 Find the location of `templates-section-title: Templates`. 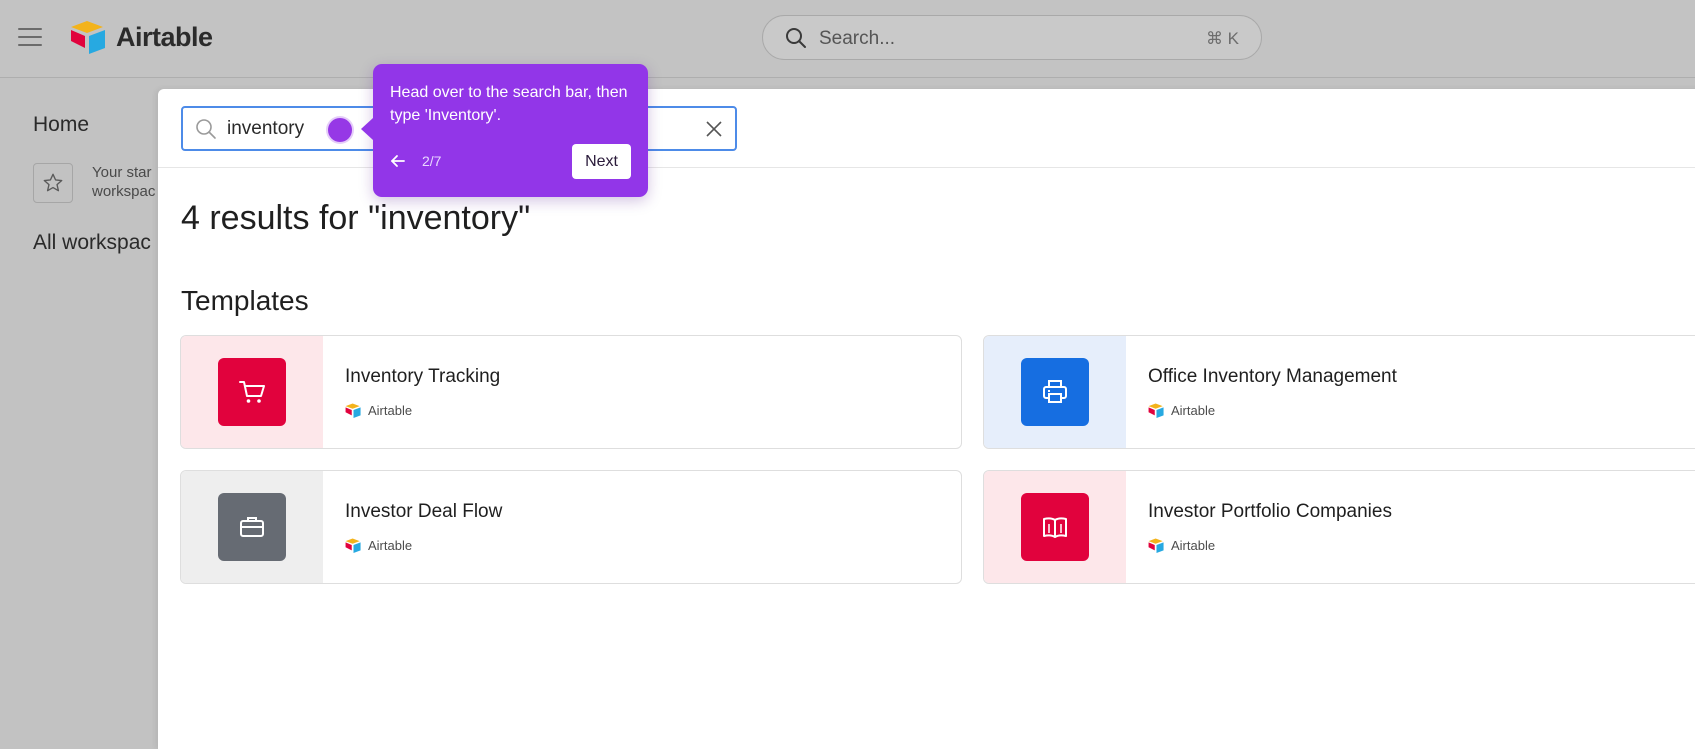

templates-section-title: Templates is located at coordinates (245, 300).